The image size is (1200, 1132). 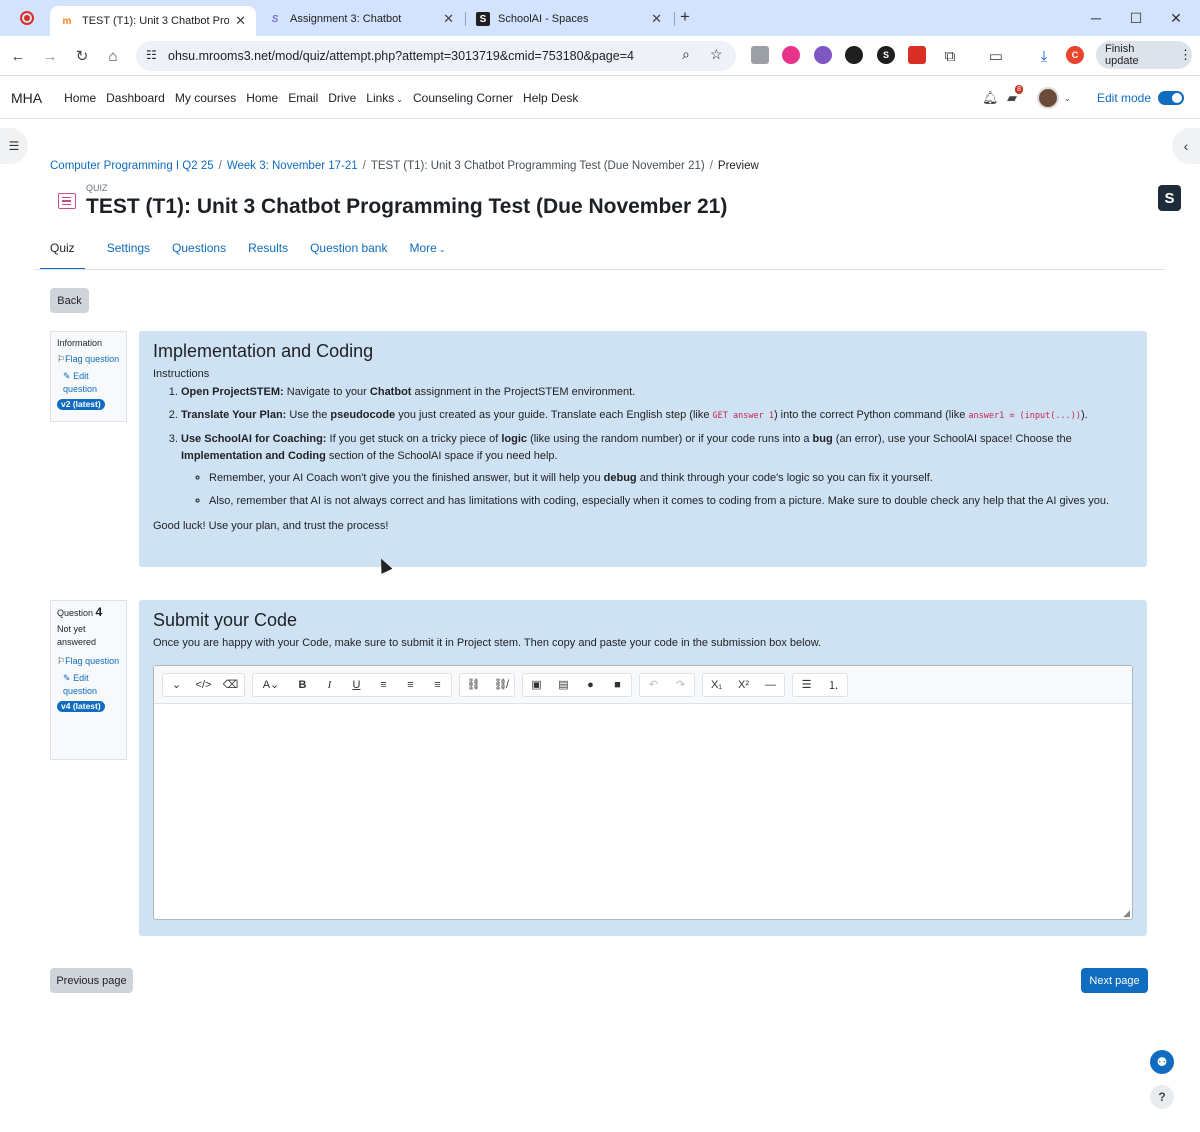 I want to click on breadcrumb-course: Computer Programming I Q2 25, so click(x=132, y=166).